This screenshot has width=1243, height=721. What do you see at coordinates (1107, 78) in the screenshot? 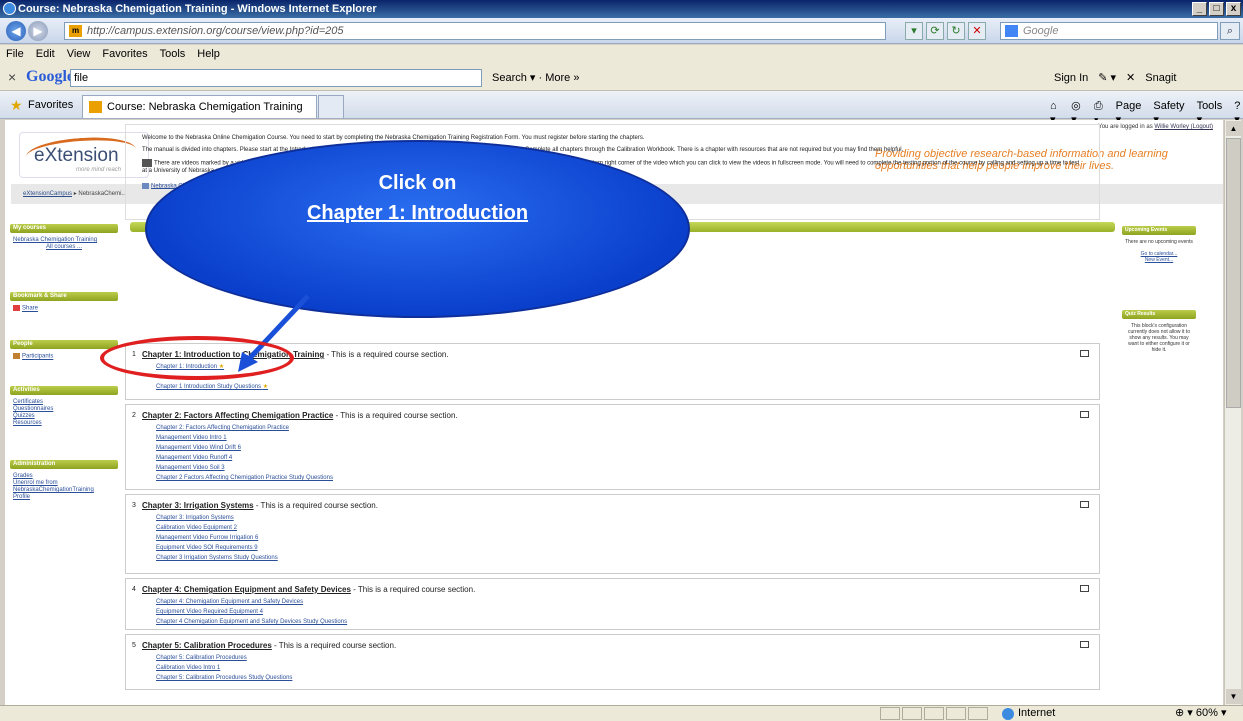
I see `wrench-icon: ✎ ▾` at bounding box center [1107, 78].